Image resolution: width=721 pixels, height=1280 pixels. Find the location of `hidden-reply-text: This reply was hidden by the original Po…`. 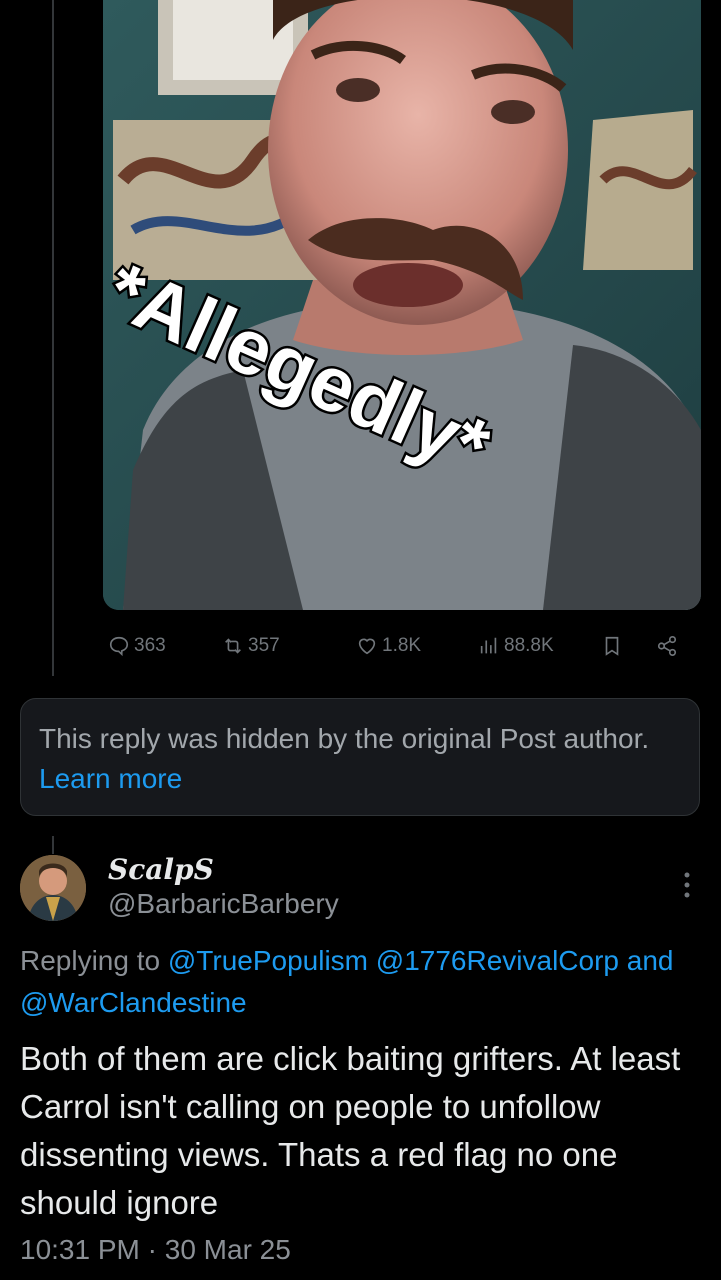

hidden-reply-text: This reply was hidden by the original Po… is located at coordinates (344, 738).